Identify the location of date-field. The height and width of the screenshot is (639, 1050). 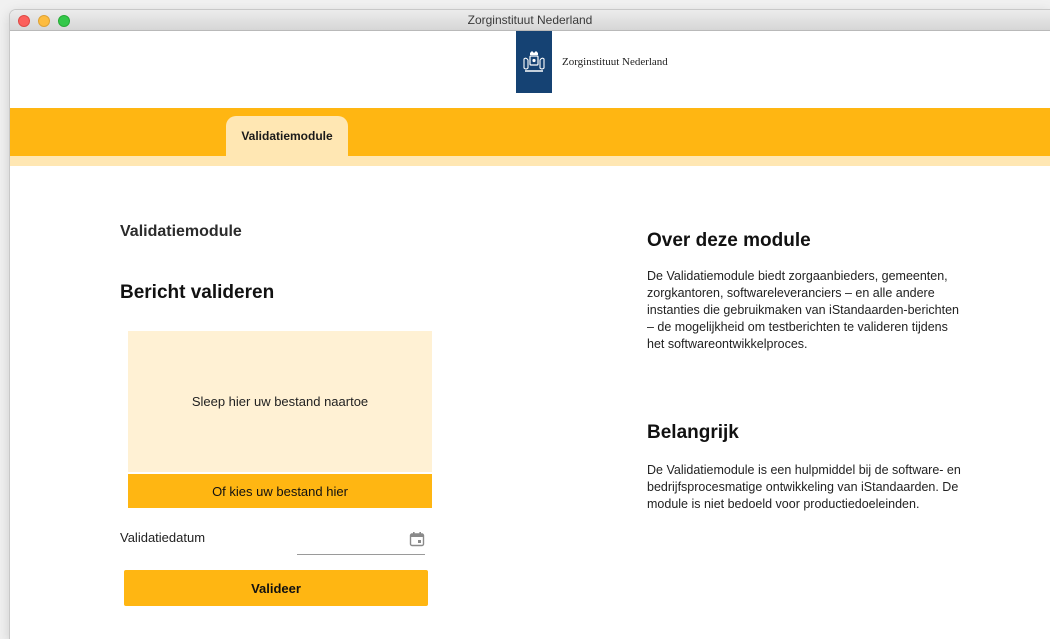
(361, 540).